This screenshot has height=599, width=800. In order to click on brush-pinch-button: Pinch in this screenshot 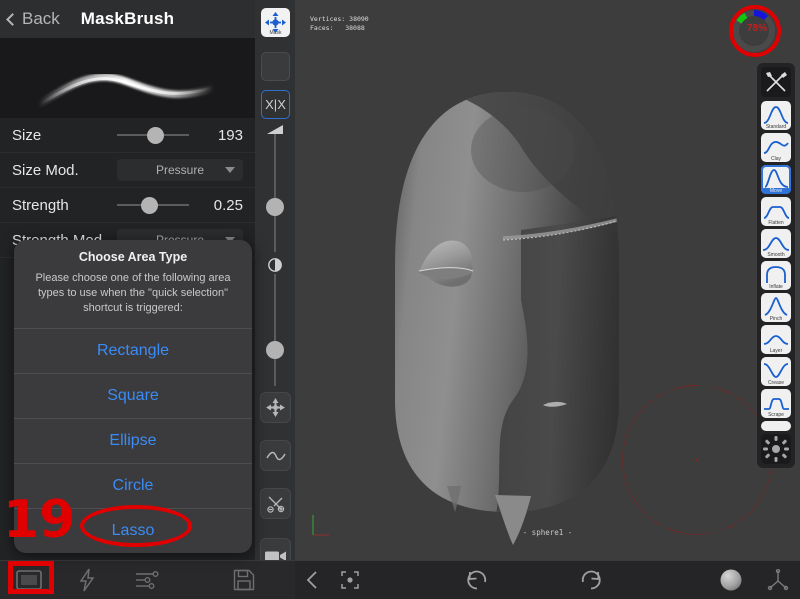, I will do `click(776, 307)`.